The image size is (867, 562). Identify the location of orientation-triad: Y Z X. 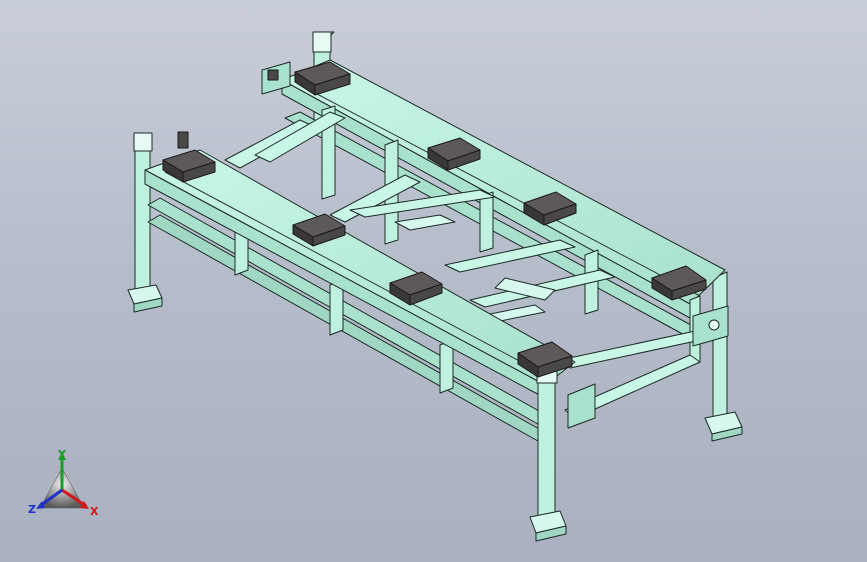
(67, 486).